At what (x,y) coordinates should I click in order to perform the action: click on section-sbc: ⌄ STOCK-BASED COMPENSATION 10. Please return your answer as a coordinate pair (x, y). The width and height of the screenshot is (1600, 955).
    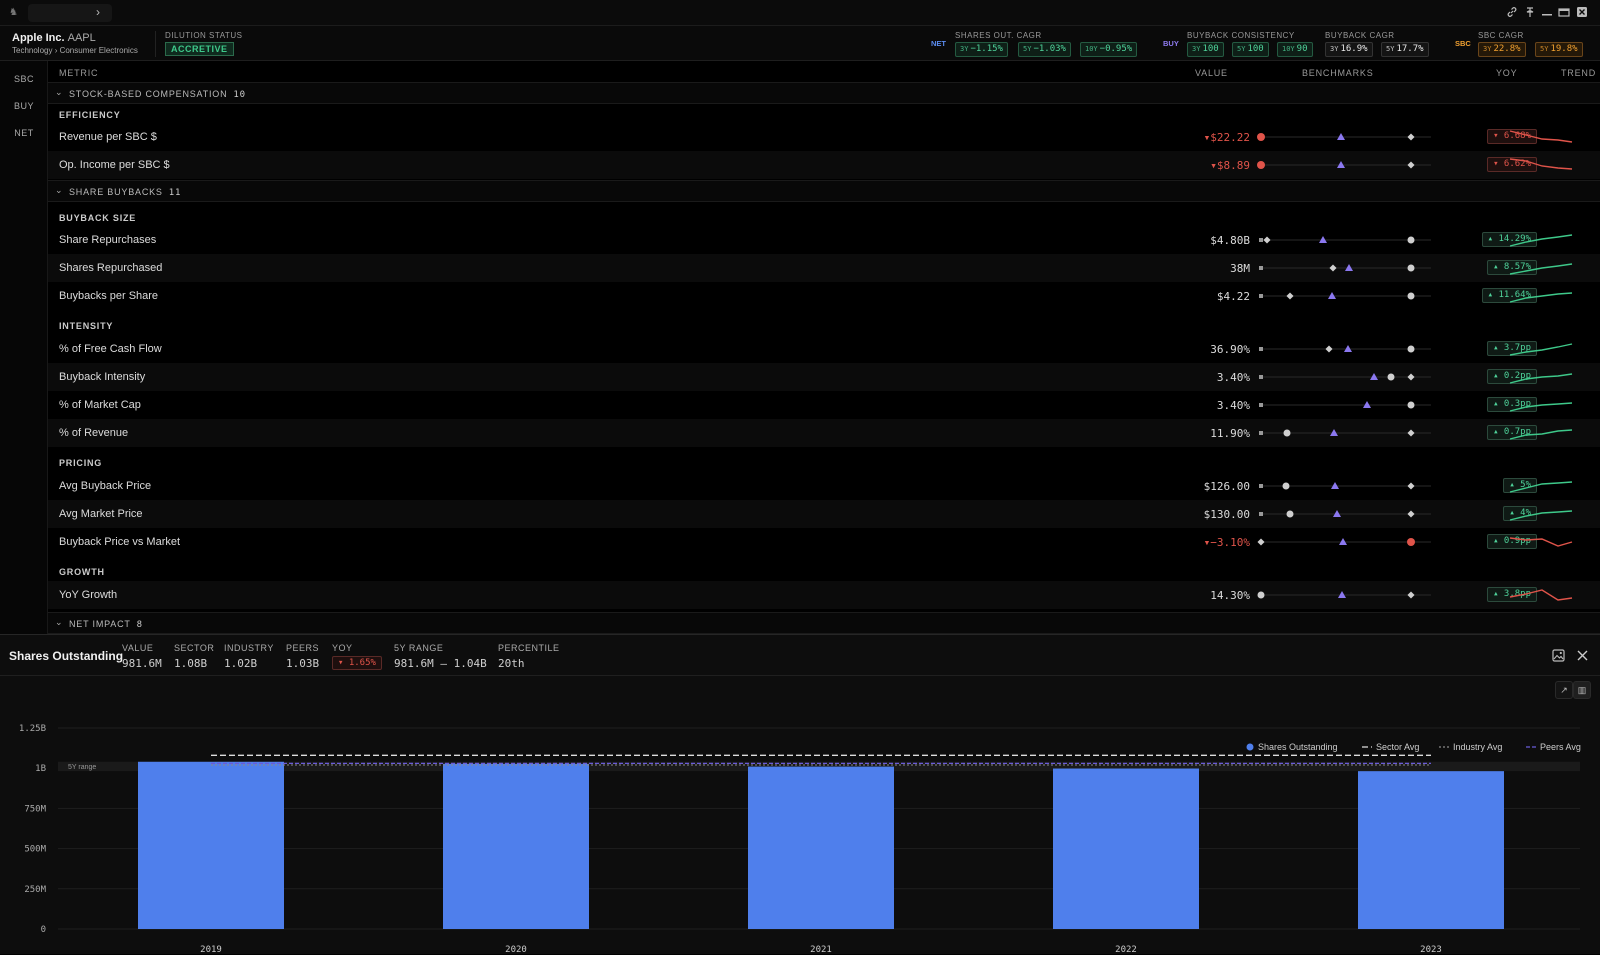
    Looking at the image, I should click on (824, 93).